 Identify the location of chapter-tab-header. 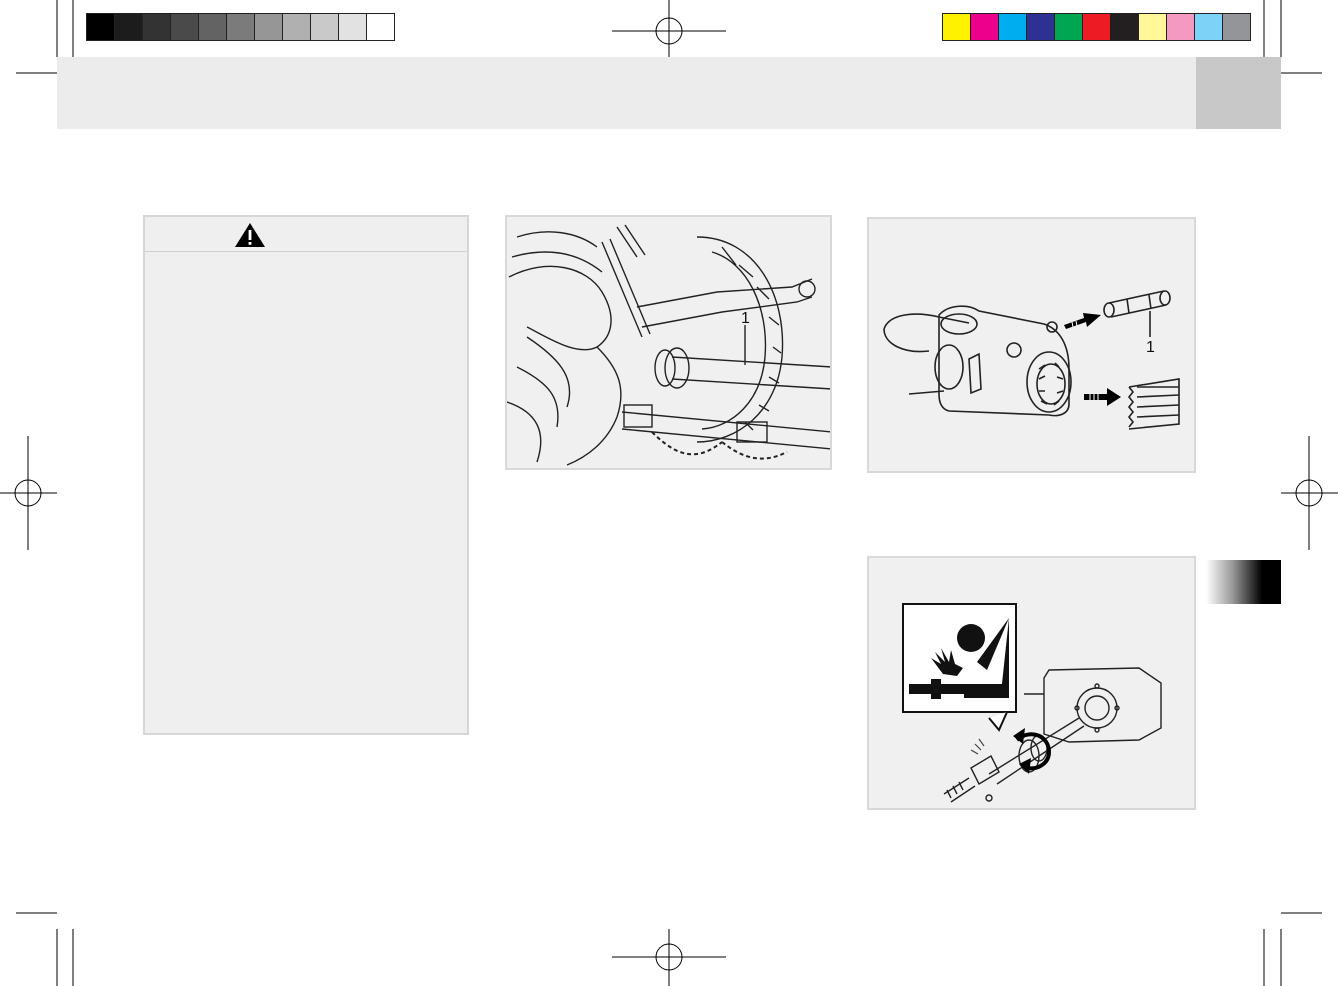
(1238, 93).